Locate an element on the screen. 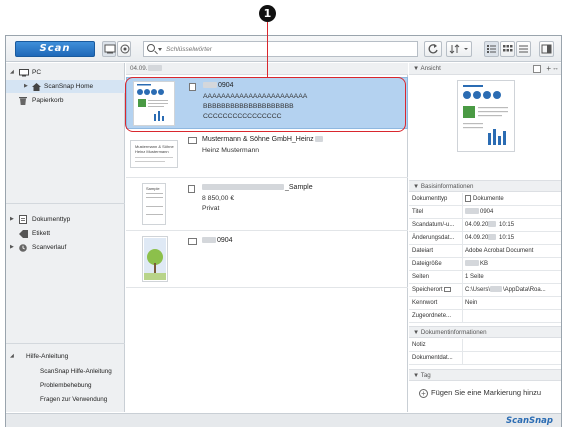 This screenshot has height=432, width=567. detail-view-button is located at coordinates (523, 49).